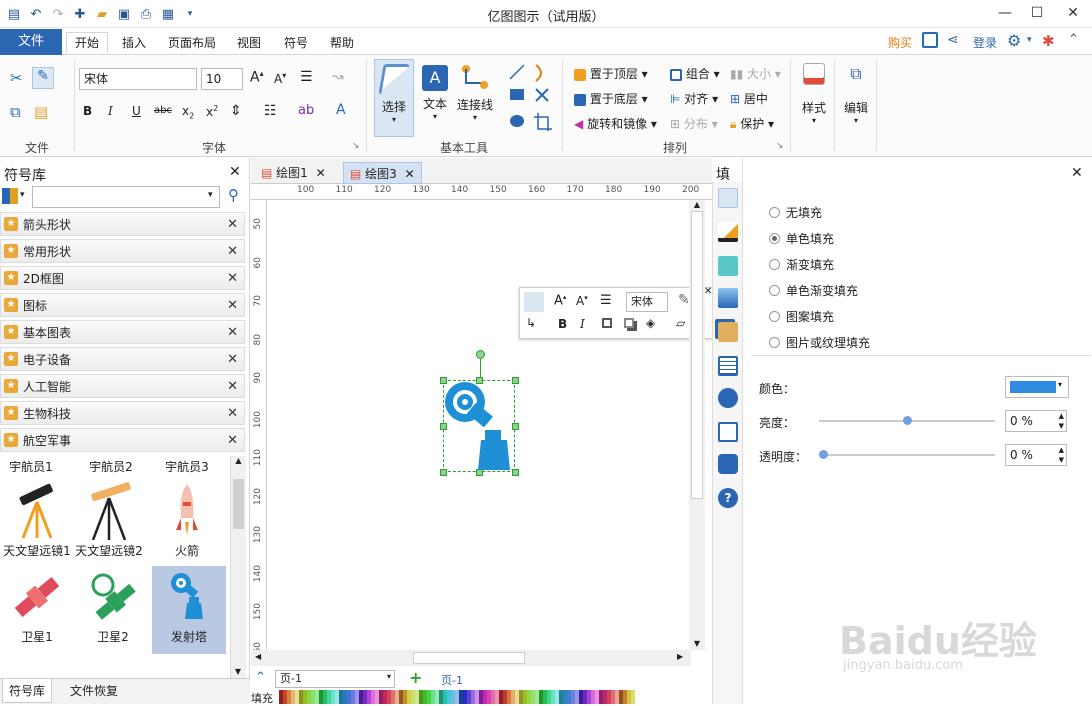 Image resolution: width=1092 pixels, height=706 pixels. What do you see at coordinates (1073, 39) in the screenshot?
I see `collapse-ribbon-icon: ⌃` at bounding box center [1073, 39].